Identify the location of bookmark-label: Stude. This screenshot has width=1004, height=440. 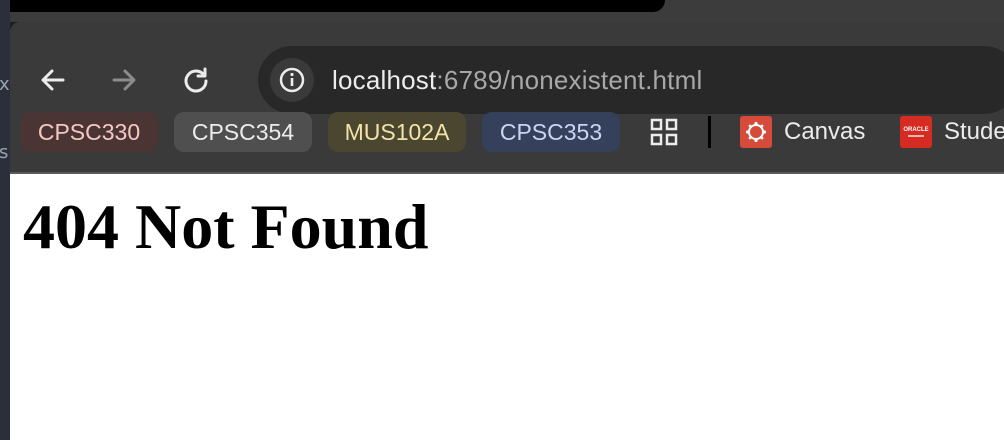
(974, 131).